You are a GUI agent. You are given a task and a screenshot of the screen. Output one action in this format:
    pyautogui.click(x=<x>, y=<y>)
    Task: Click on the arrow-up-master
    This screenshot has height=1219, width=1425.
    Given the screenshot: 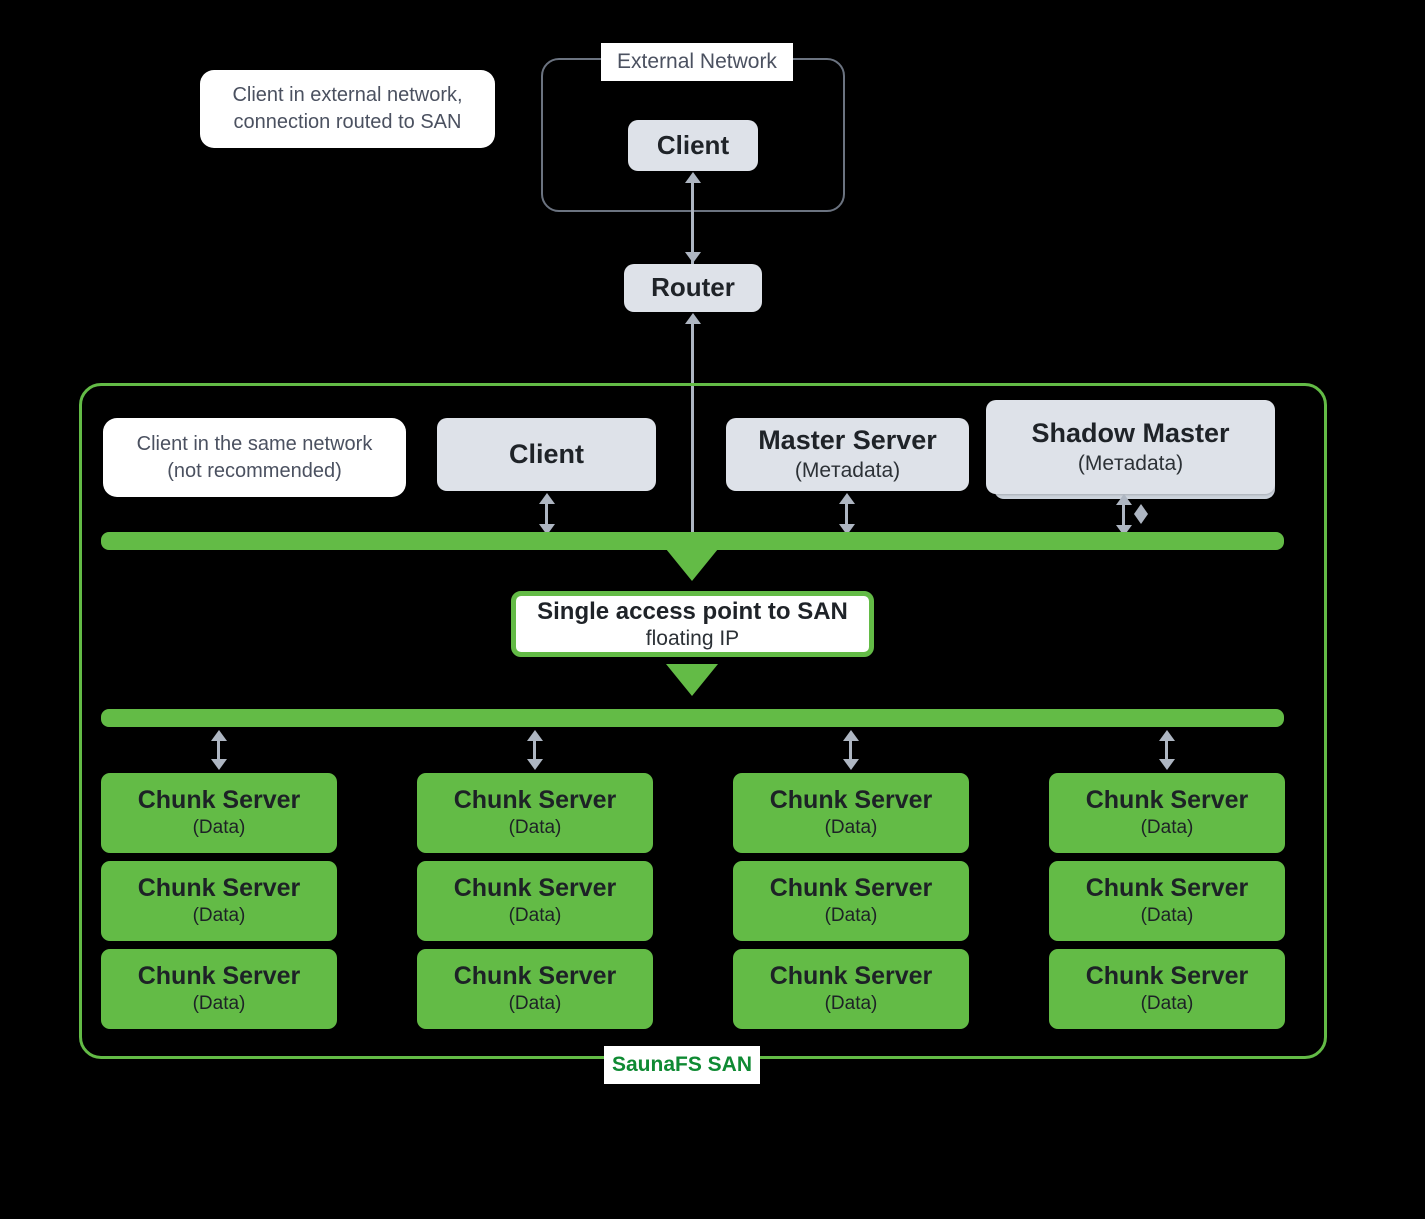 What is the action you would take?
    pyautogui.click(x=847, y=498)
    